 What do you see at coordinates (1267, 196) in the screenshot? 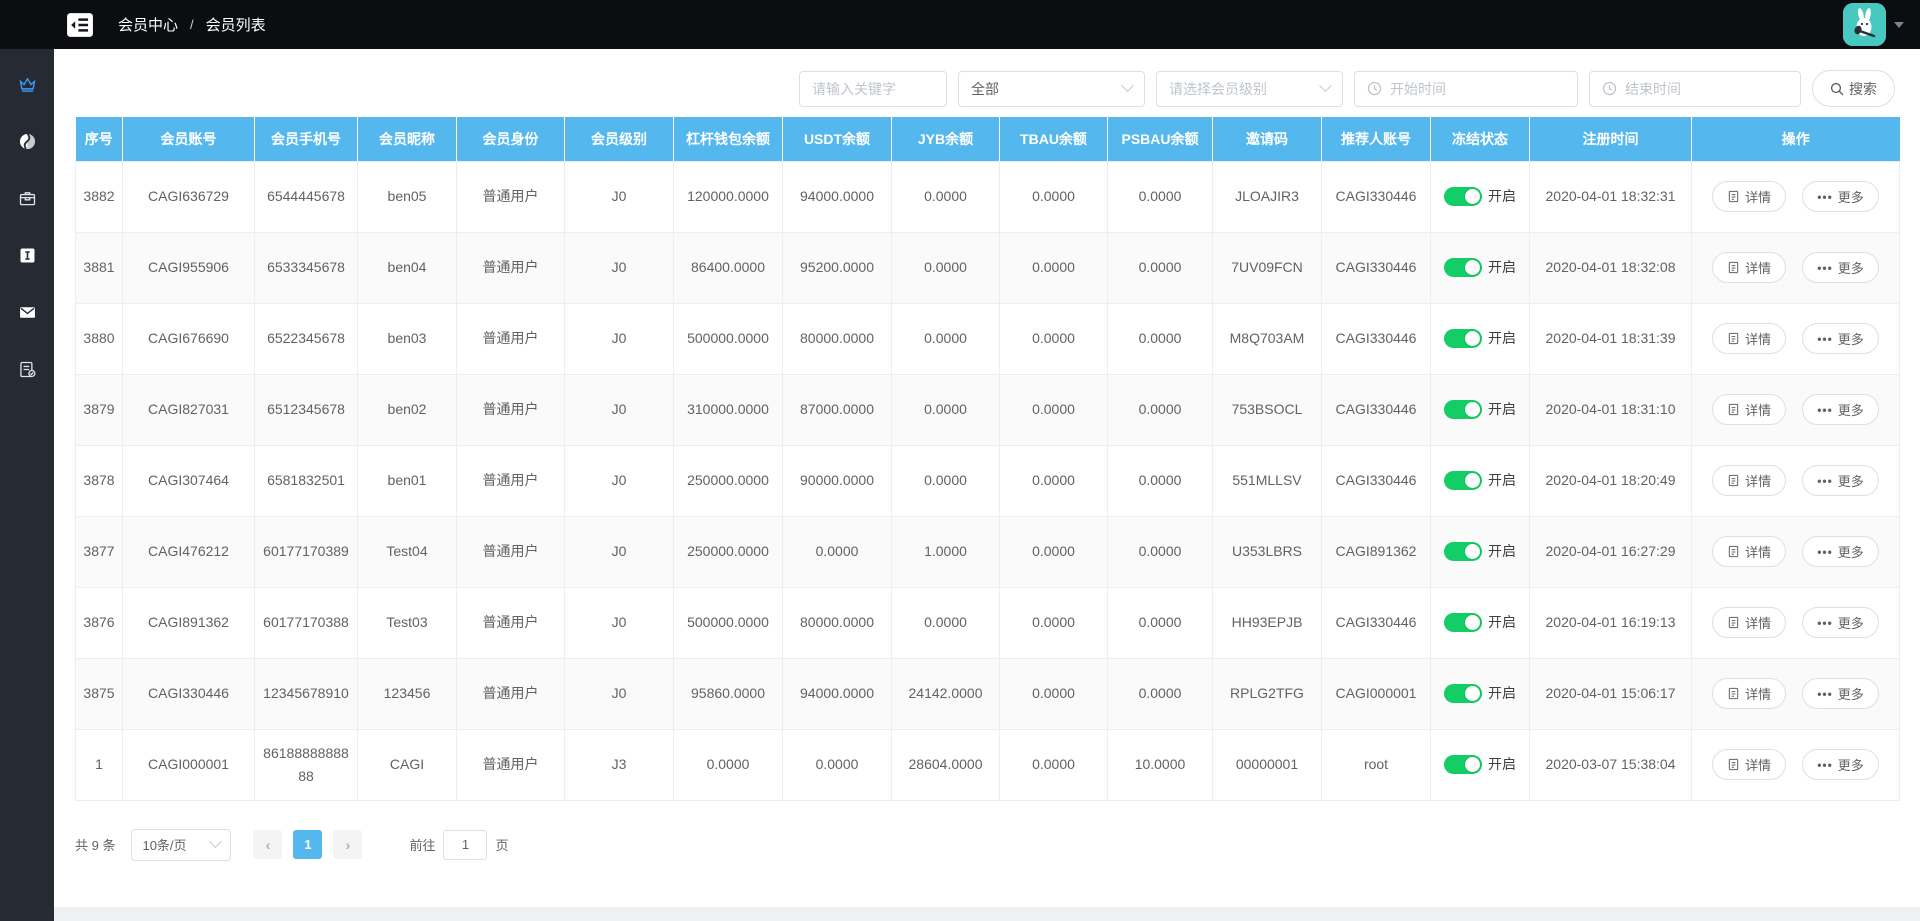
I see `cell-invite_code: JLOAJIR3` at bounding box center [1267, 196].